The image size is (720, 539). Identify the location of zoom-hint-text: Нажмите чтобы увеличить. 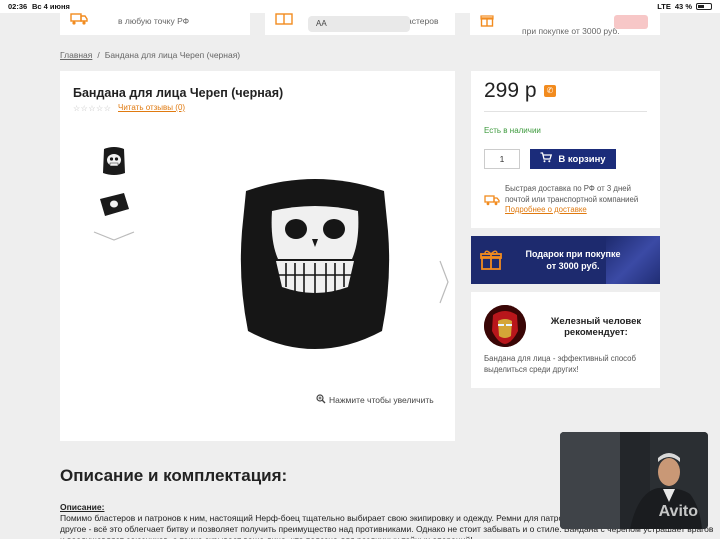
(381, 400).